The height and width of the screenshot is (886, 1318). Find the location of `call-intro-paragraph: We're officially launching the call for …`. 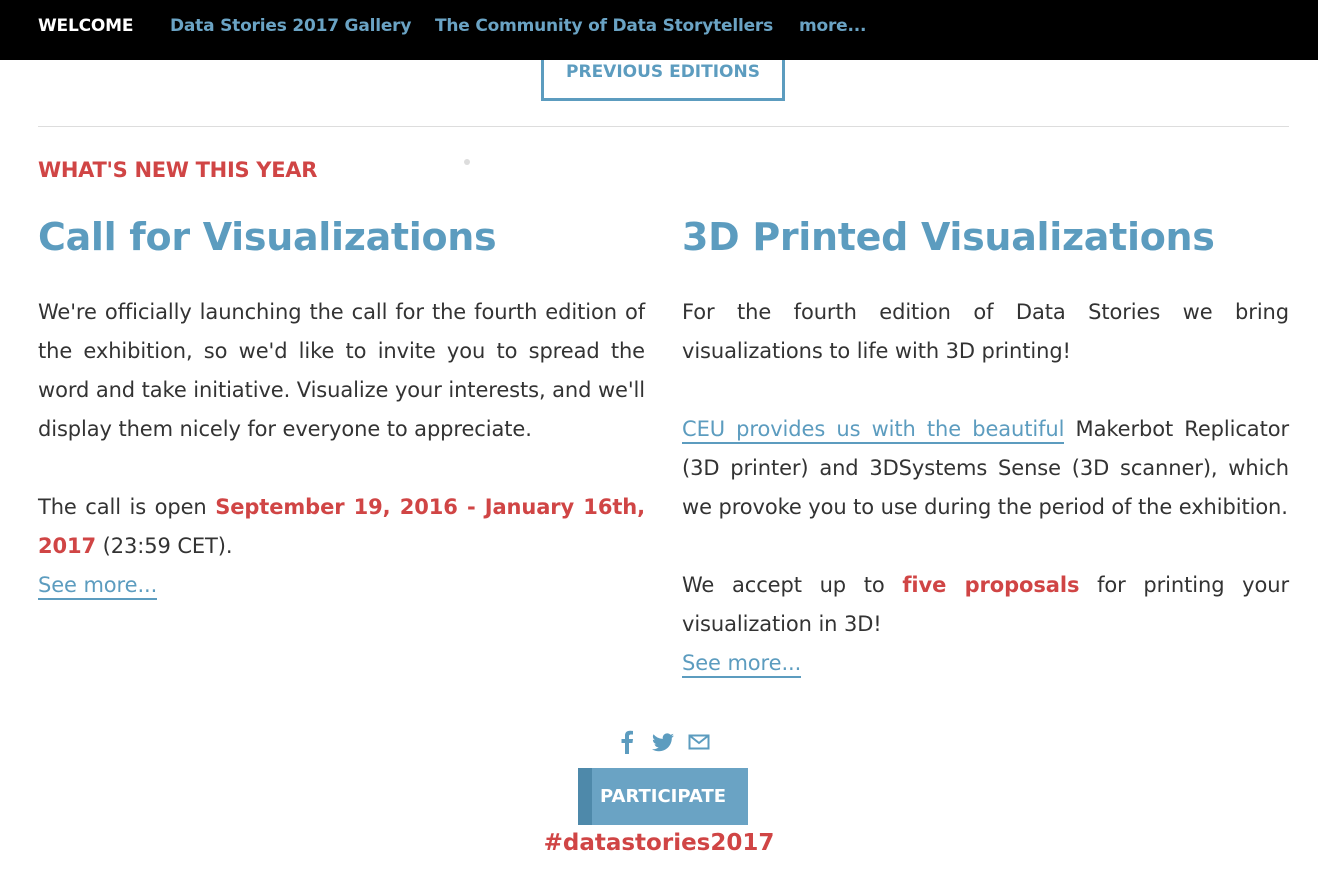

call-intro-paragraph: We're officially launching the call for … is located at coordinates (341, 370).